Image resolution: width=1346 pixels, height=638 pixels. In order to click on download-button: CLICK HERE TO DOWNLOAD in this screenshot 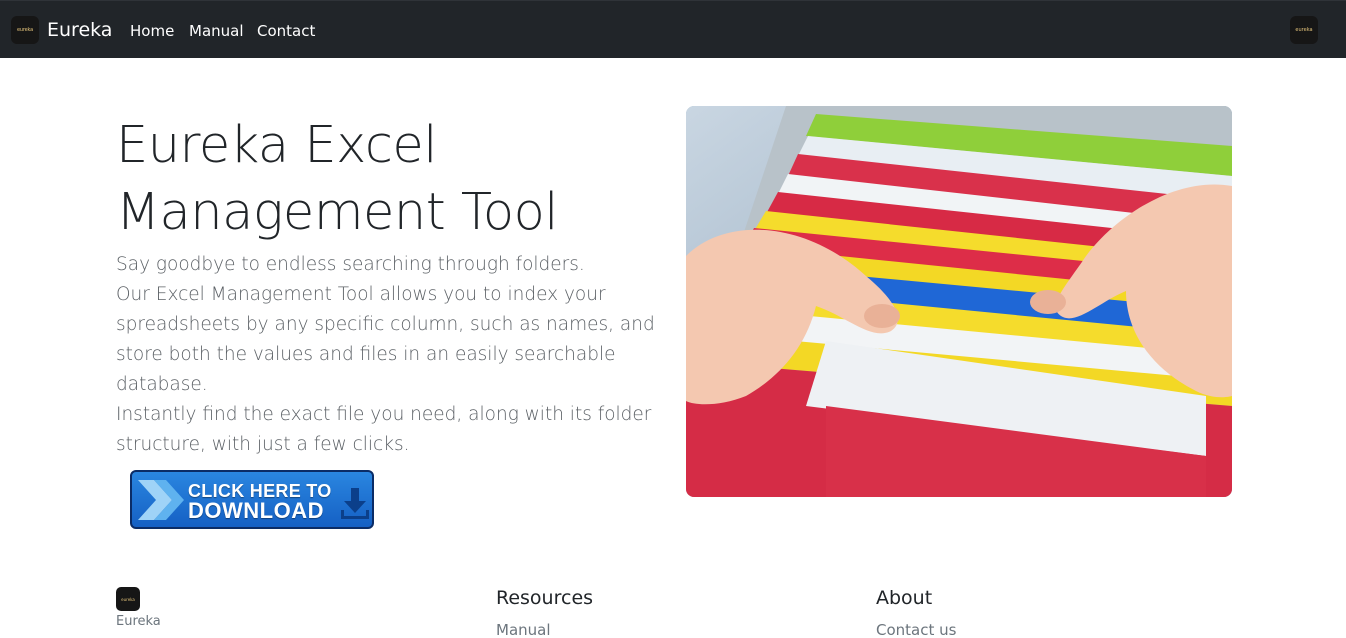, I will do `click(252, 499)`.